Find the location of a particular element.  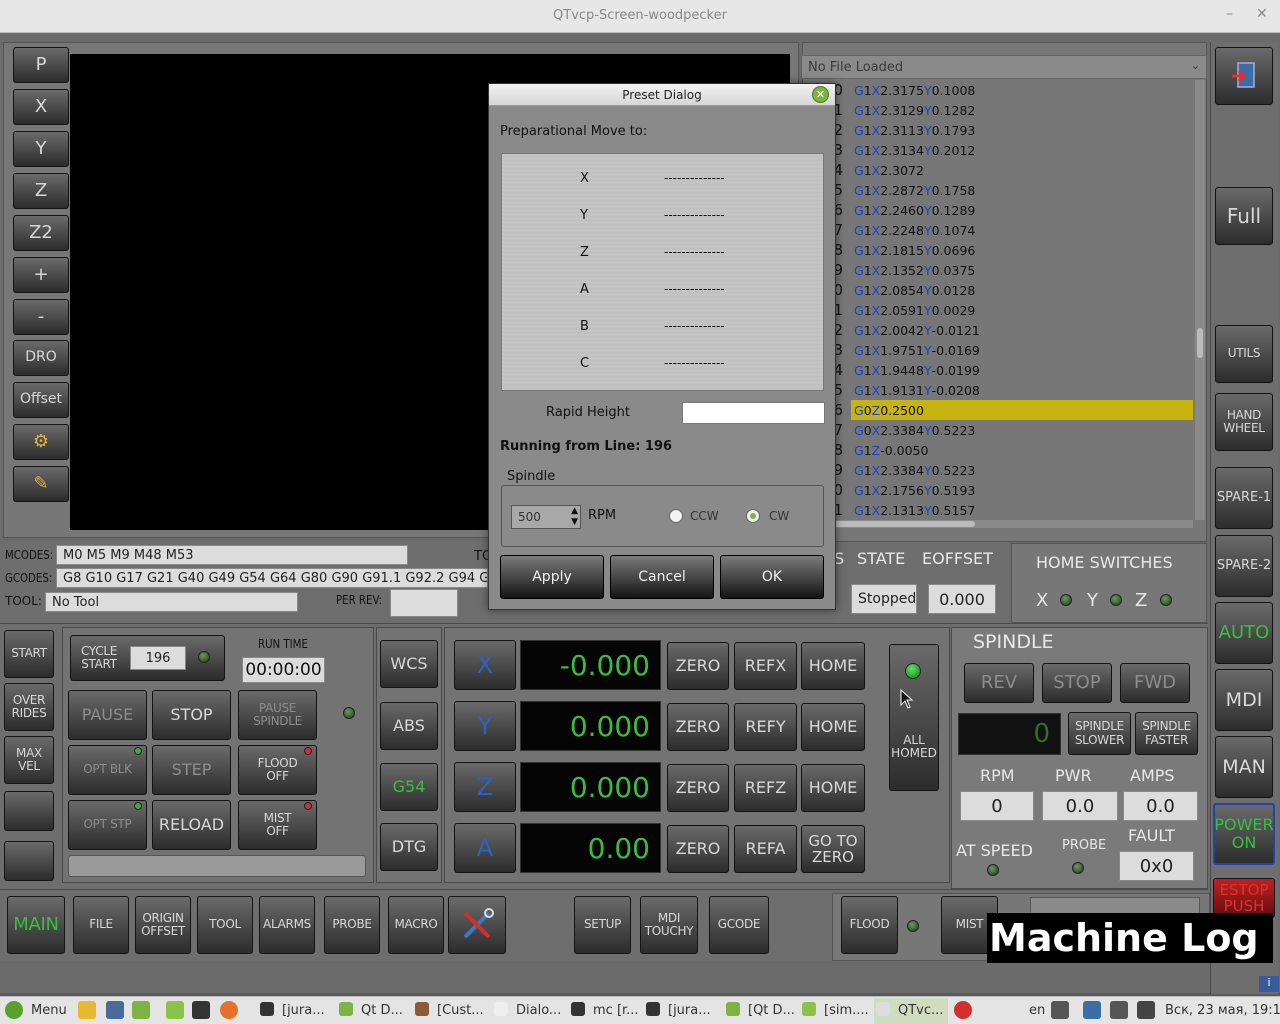

zero-z-button: ZERO is located at coordinates (698, 788).